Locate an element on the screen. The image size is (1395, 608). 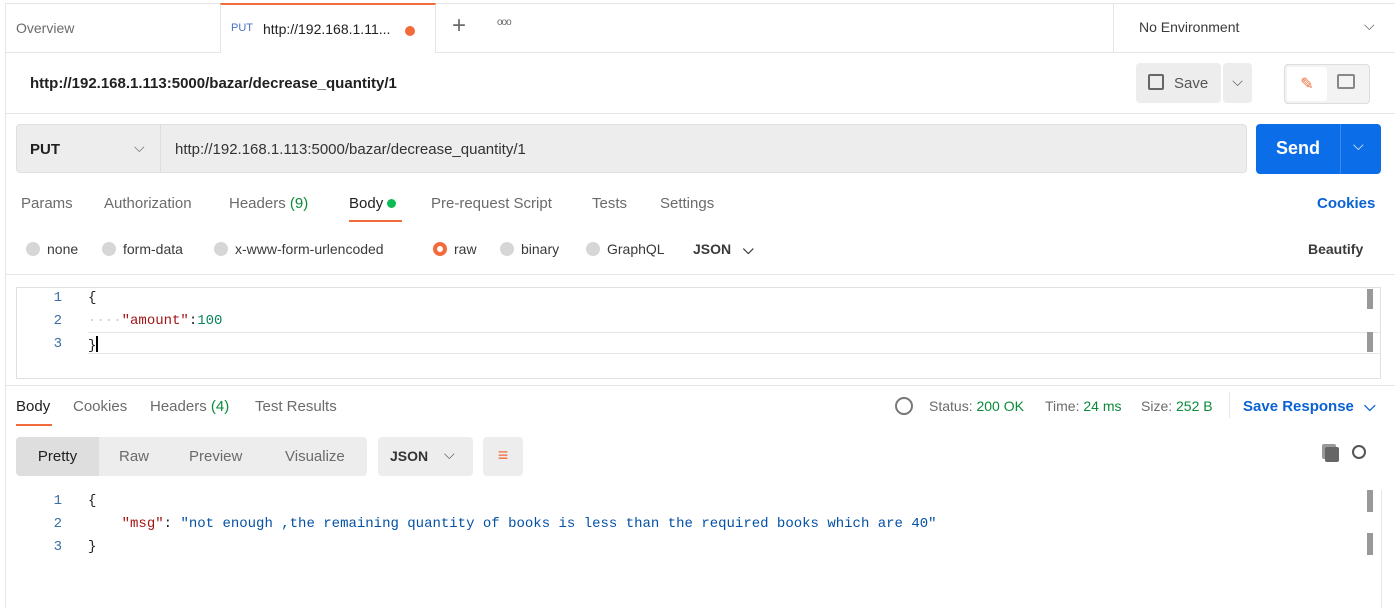
time: Time: 24 ms is located at coordinates (1083, 406).